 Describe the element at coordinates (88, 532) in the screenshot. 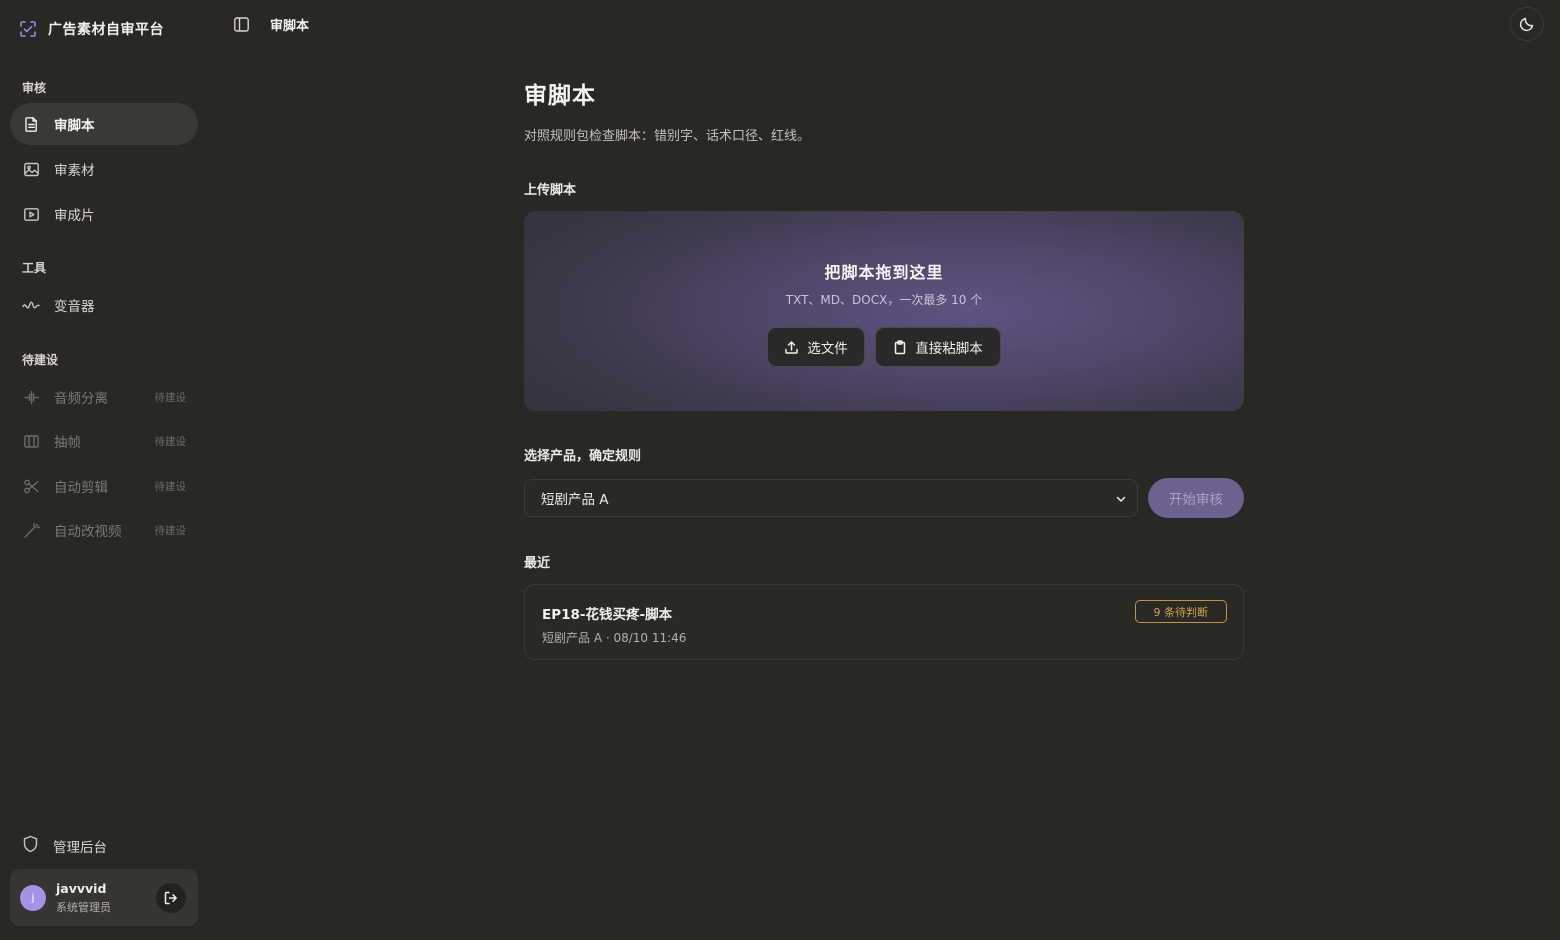

I see `sidebar-item-label: 自动改视频` at that location.